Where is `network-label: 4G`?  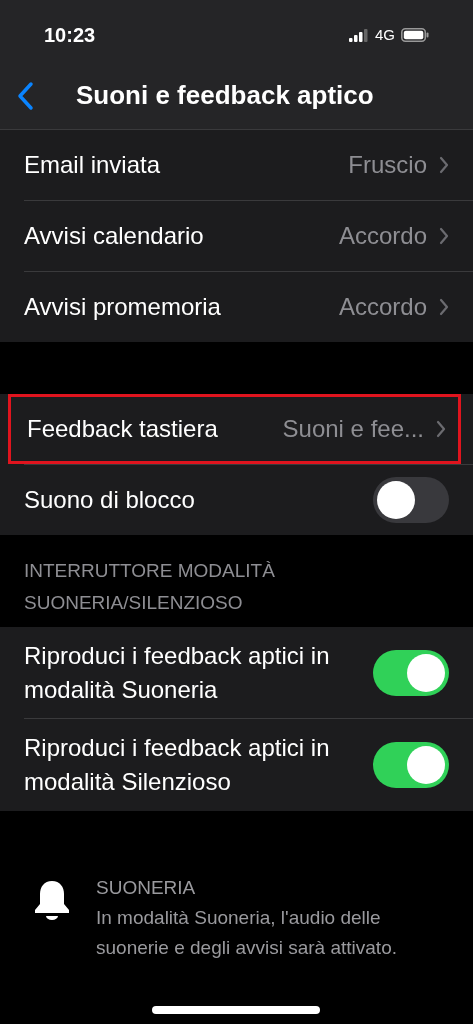 network-label: 4G is located at coordinates (385, 34).